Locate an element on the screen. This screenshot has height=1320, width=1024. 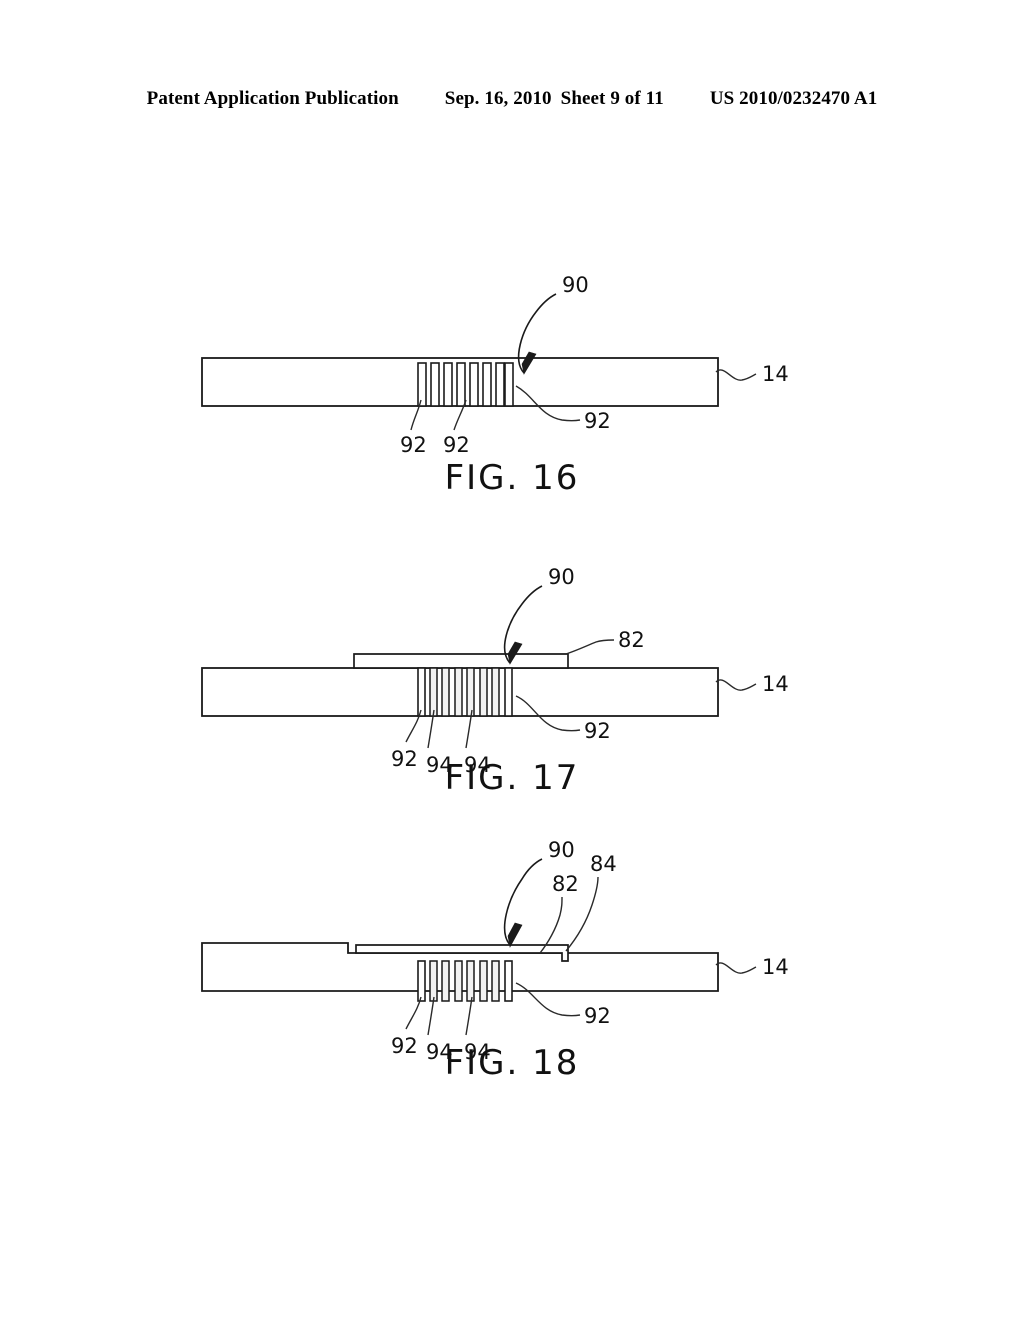
numeral-92-left-16: 92 is located at coordinates (413, 445).